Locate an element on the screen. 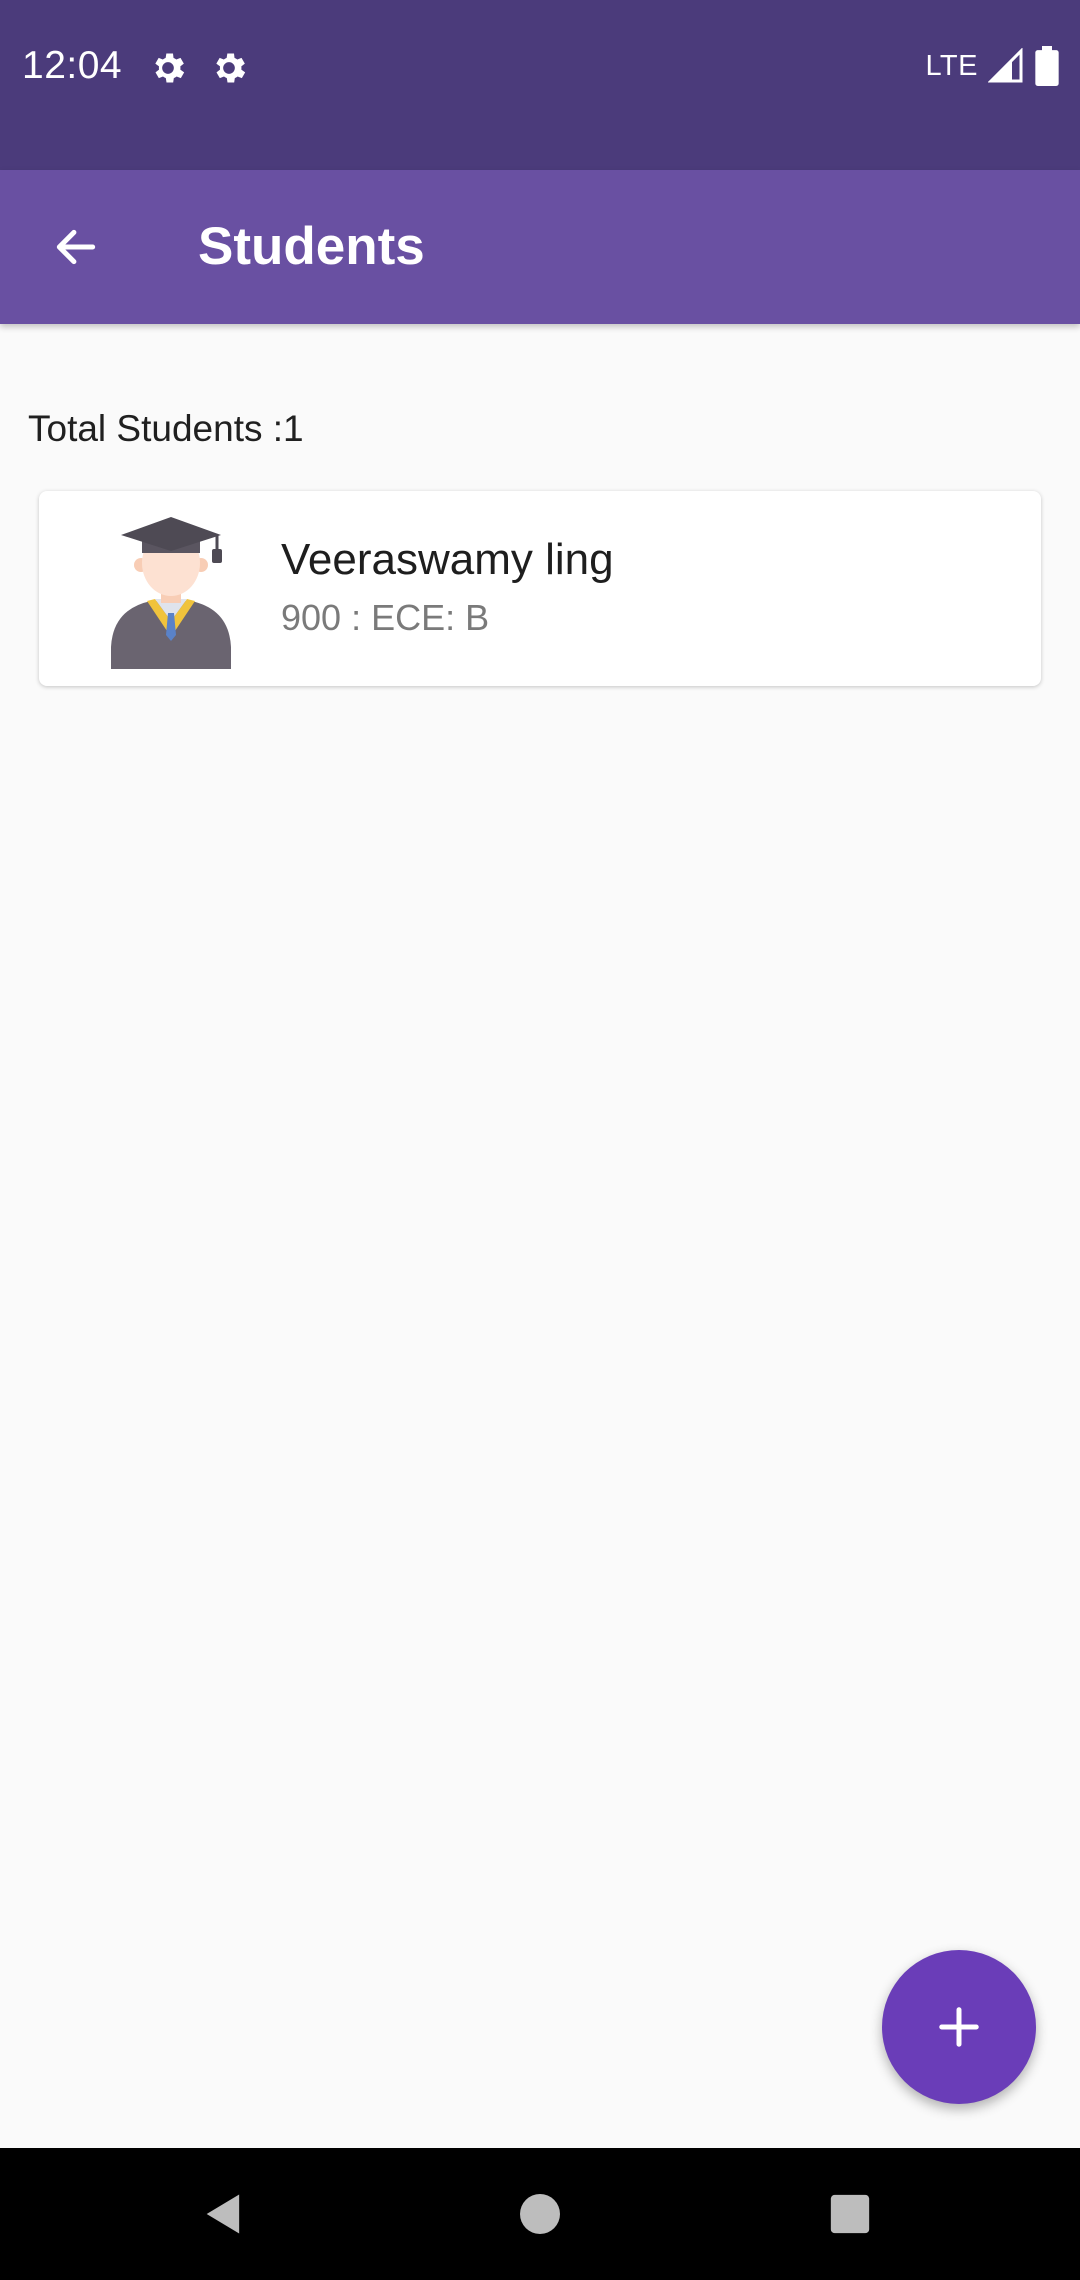  recents-square-icon is located at coordinates (850, 2214).